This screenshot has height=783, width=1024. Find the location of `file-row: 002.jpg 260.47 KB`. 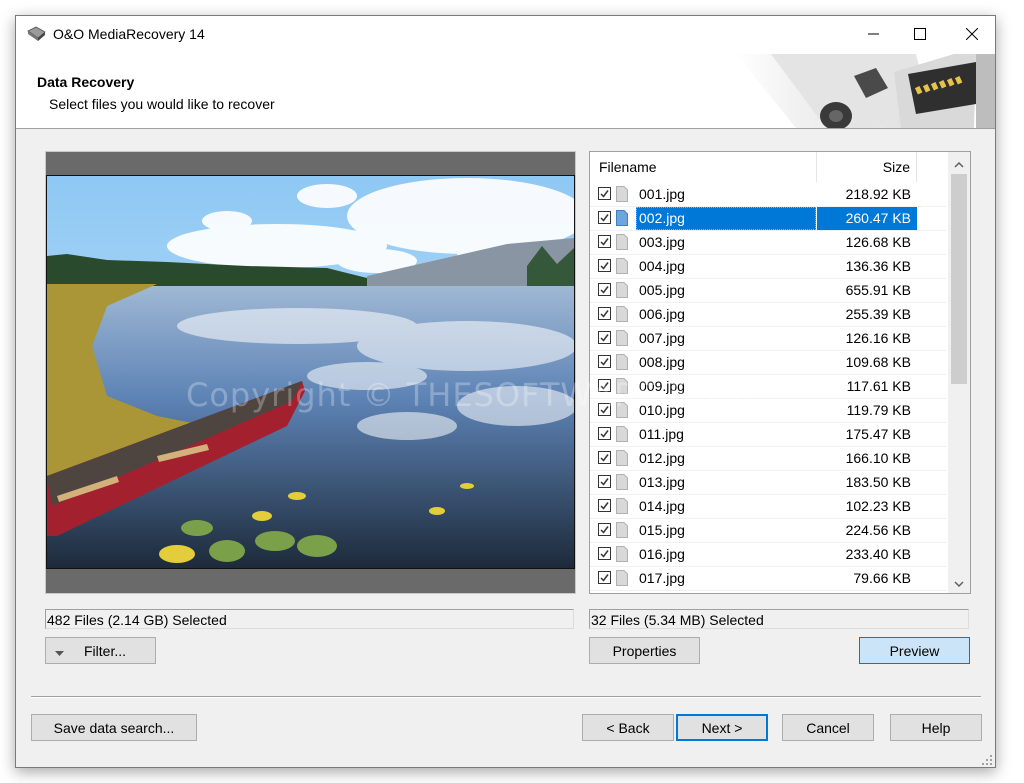

file-row: 002.jpg 260.47 KB is located at coordinates (768, 219).